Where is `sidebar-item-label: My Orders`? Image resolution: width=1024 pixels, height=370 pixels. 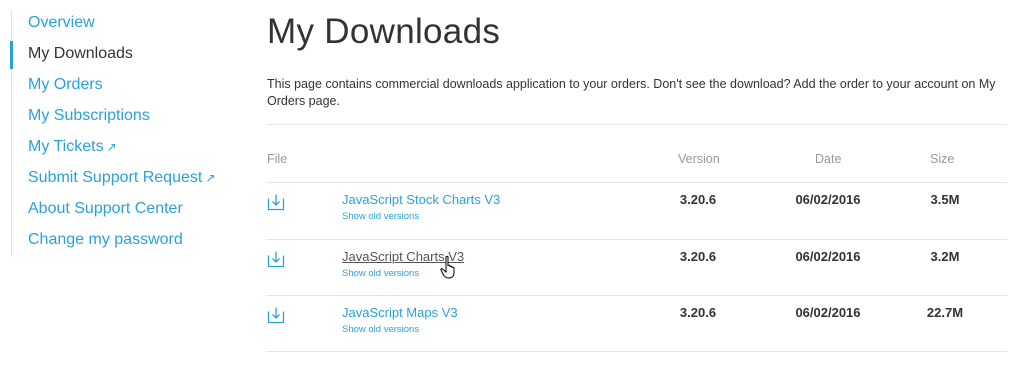
sidebar-item-label: My Orders is located at coordinates (65, 84).